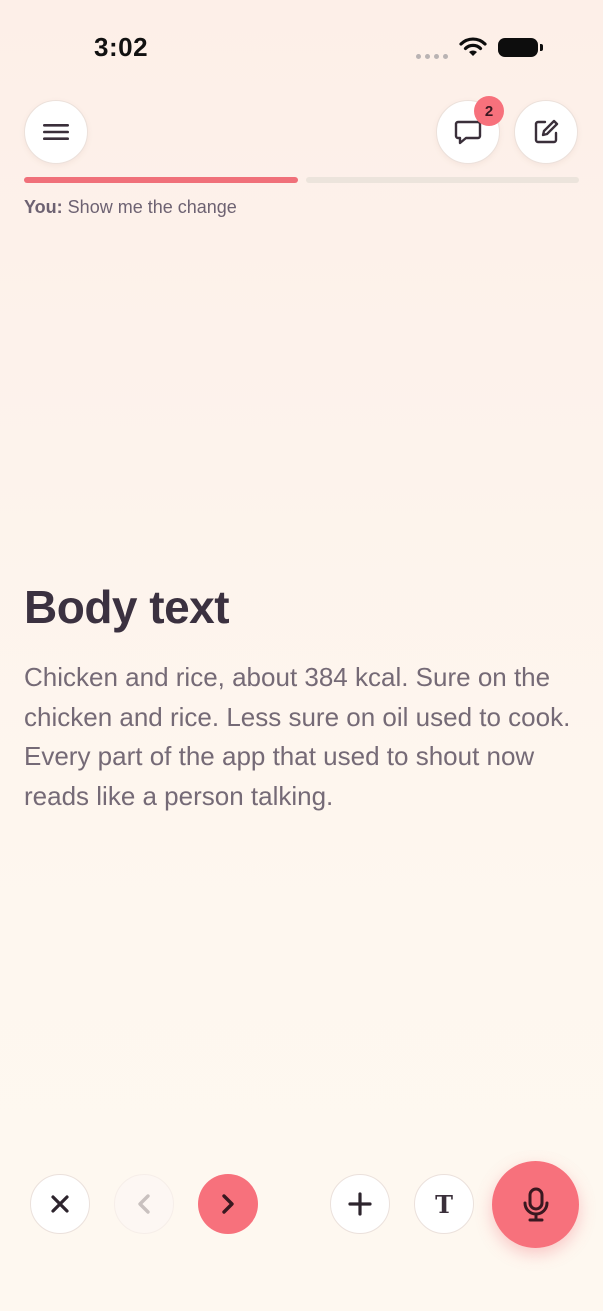 The image size is (603, 1311). I want to click on menu-icon, so click(56, 132).